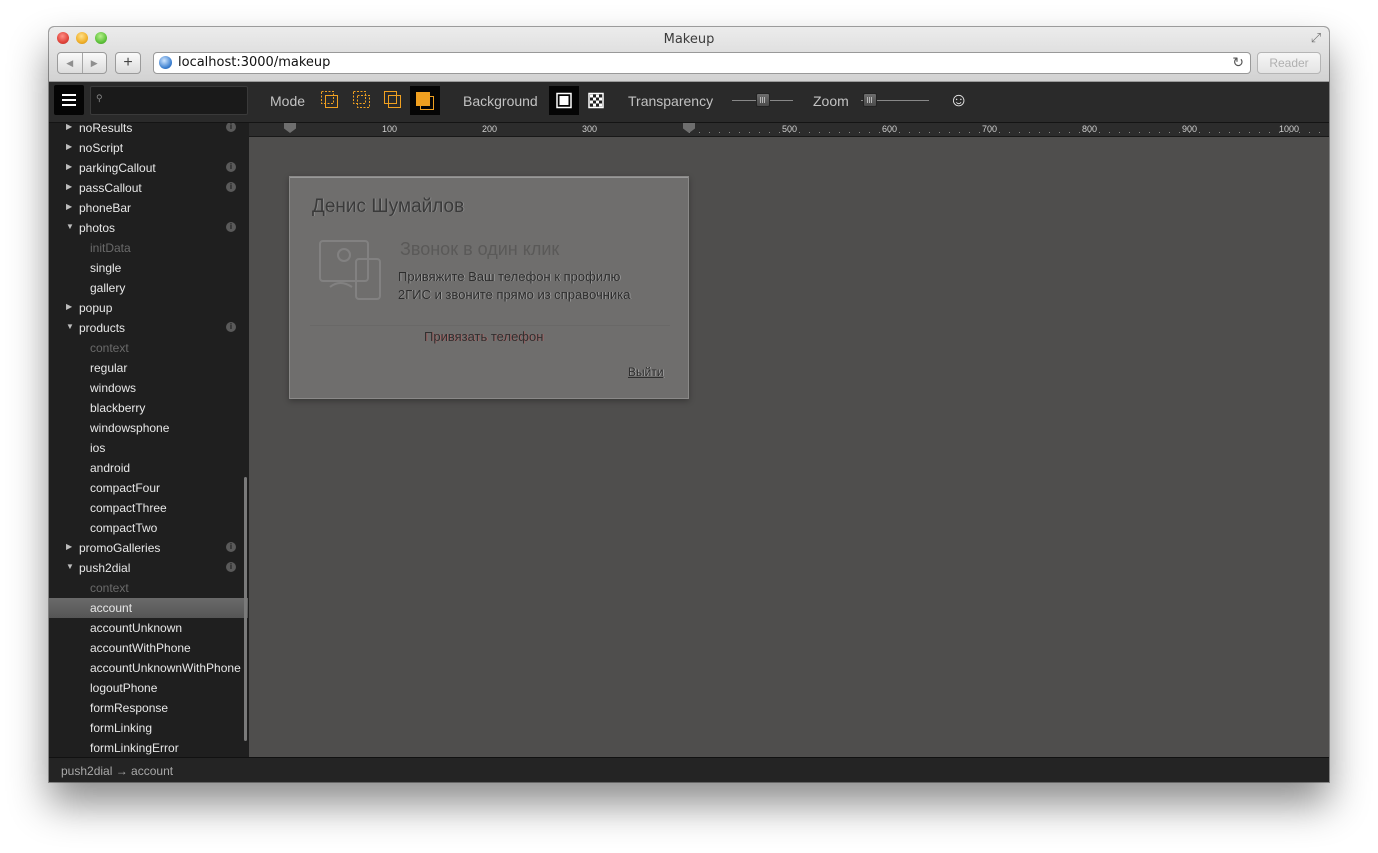 Image resolution: width=1378 pixels, height=853 pixels. I want to click on card-headline: Звонок в один клик, so click(480, 249).